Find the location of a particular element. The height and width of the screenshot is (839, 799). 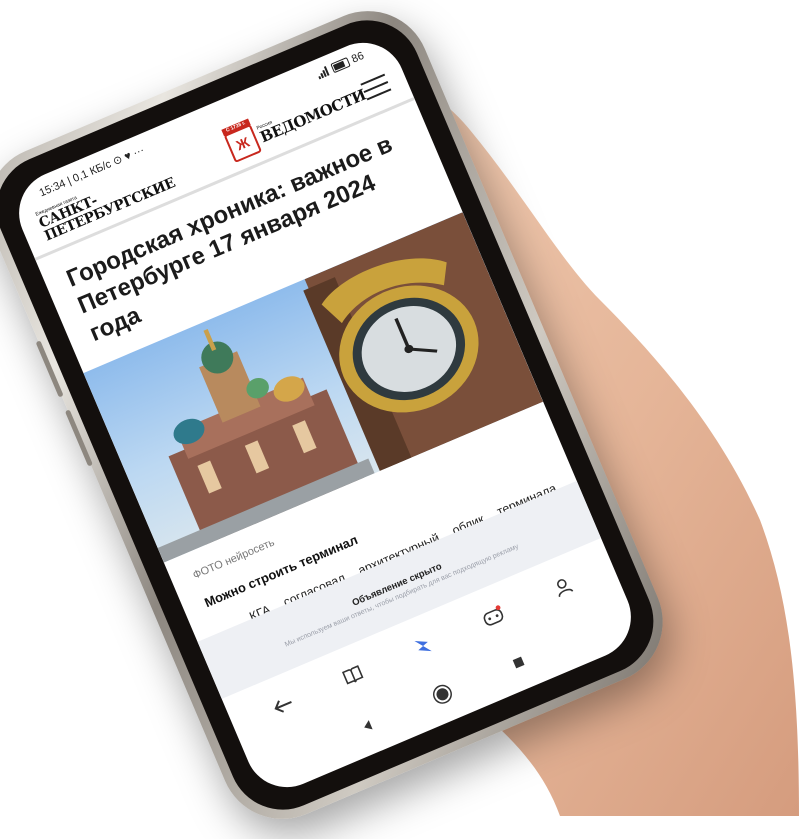

signal-icon is located at coordinates (324, 73).